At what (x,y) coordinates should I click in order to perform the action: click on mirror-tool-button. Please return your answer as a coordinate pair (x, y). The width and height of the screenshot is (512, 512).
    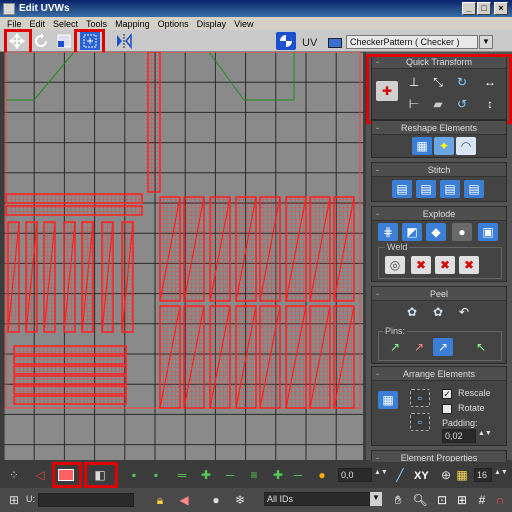
    Looking at the image, I should click on (124, 41).